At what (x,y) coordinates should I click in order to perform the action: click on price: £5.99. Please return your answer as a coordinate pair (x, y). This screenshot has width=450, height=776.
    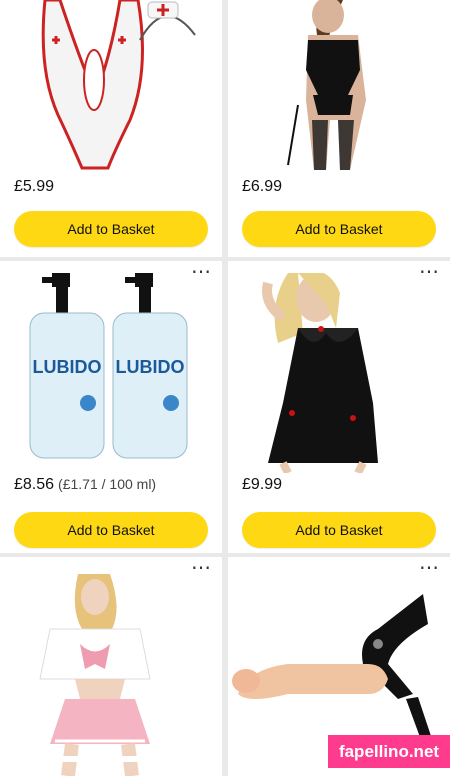
    Looking at the image, I should click on (34, 187).